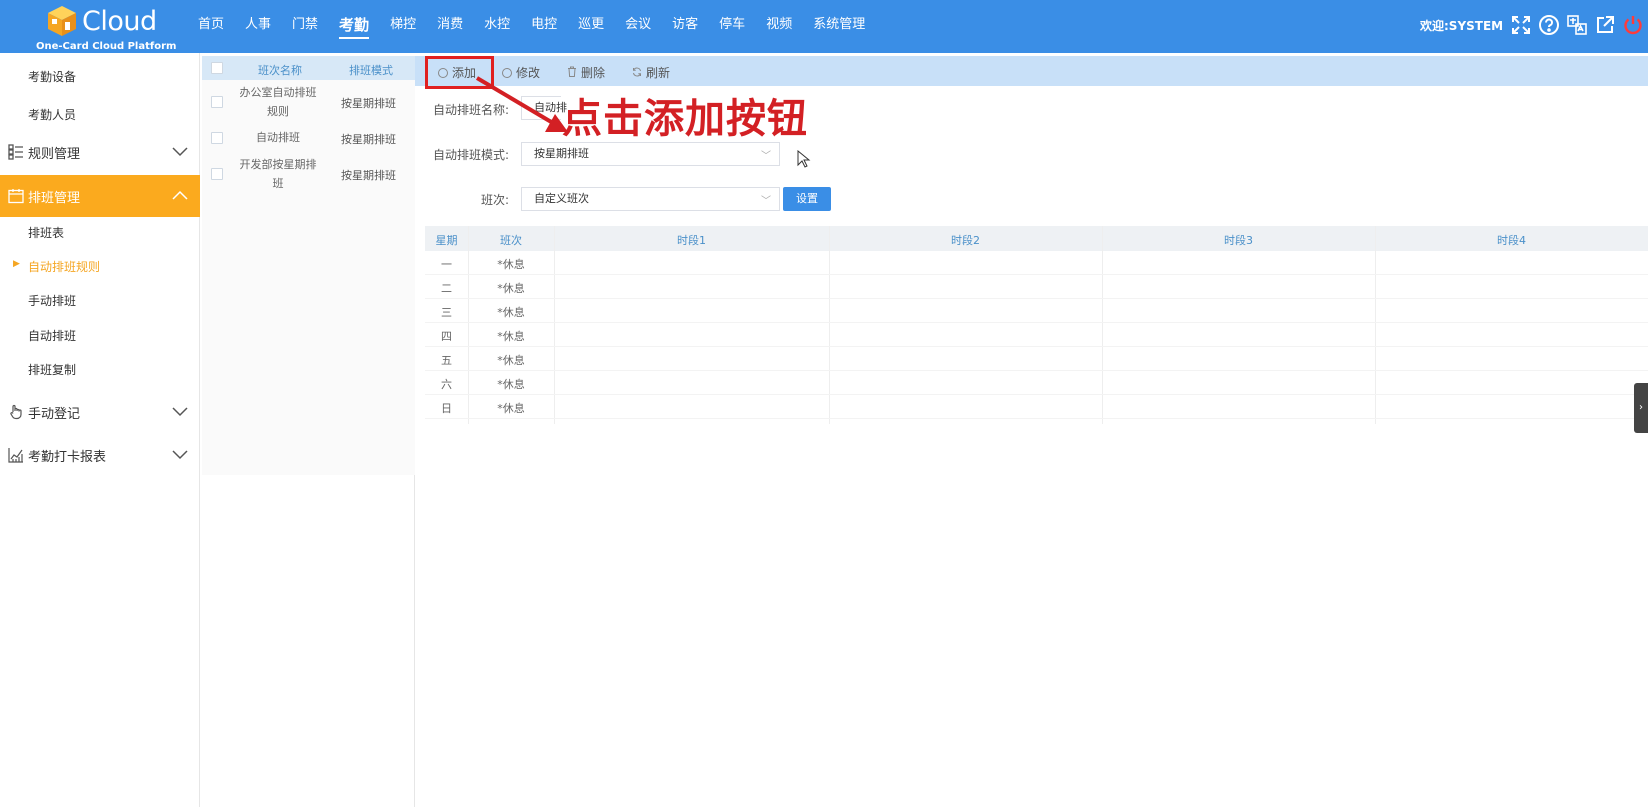 This screenshot has height=807, width=1648. Describe the element at coordinates (1031, 71) in the screenshot. I see `toolbar: 添加 修改 删除 刷新` at that location.